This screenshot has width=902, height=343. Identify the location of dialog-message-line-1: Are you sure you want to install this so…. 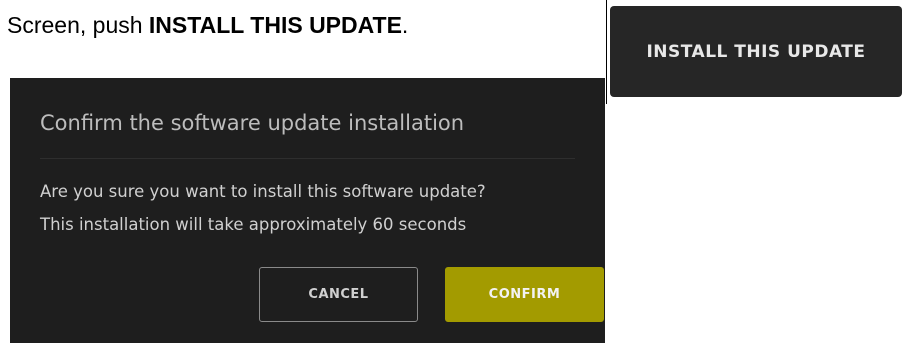
(263, 191).